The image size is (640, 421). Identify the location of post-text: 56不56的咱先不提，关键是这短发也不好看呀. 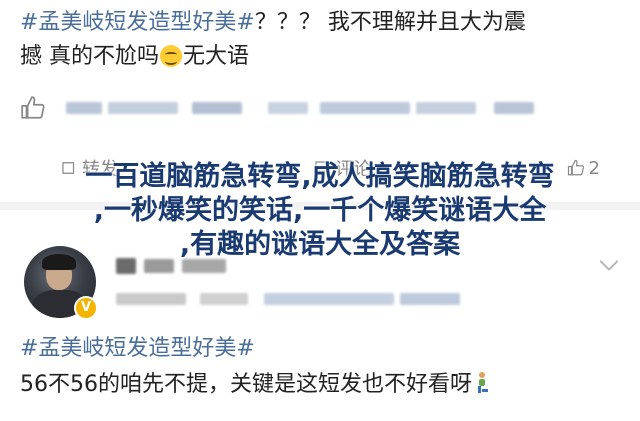
(255, 385).